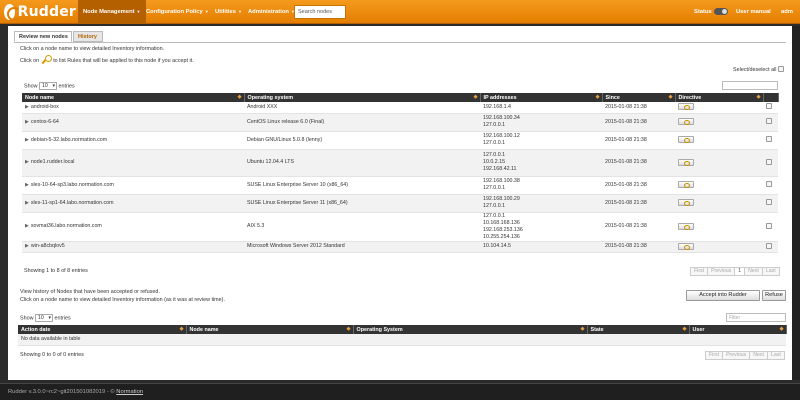 This screenshot has height=400, width=800. What do you see at coordinates (270, 97) in the screenshot?
I see `header-label: Operating system` at bounding box center [270, 97].